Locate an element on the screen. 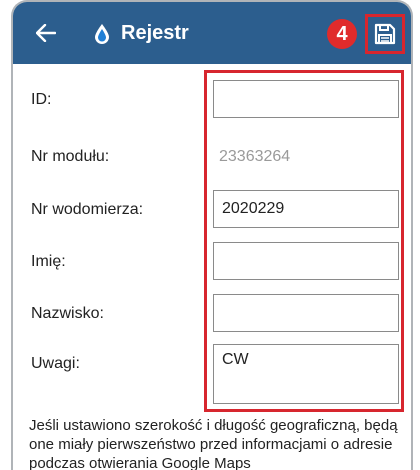 This screenshot has width=420, height=470. water-meter-number-field is located at coordinates (306, 209).